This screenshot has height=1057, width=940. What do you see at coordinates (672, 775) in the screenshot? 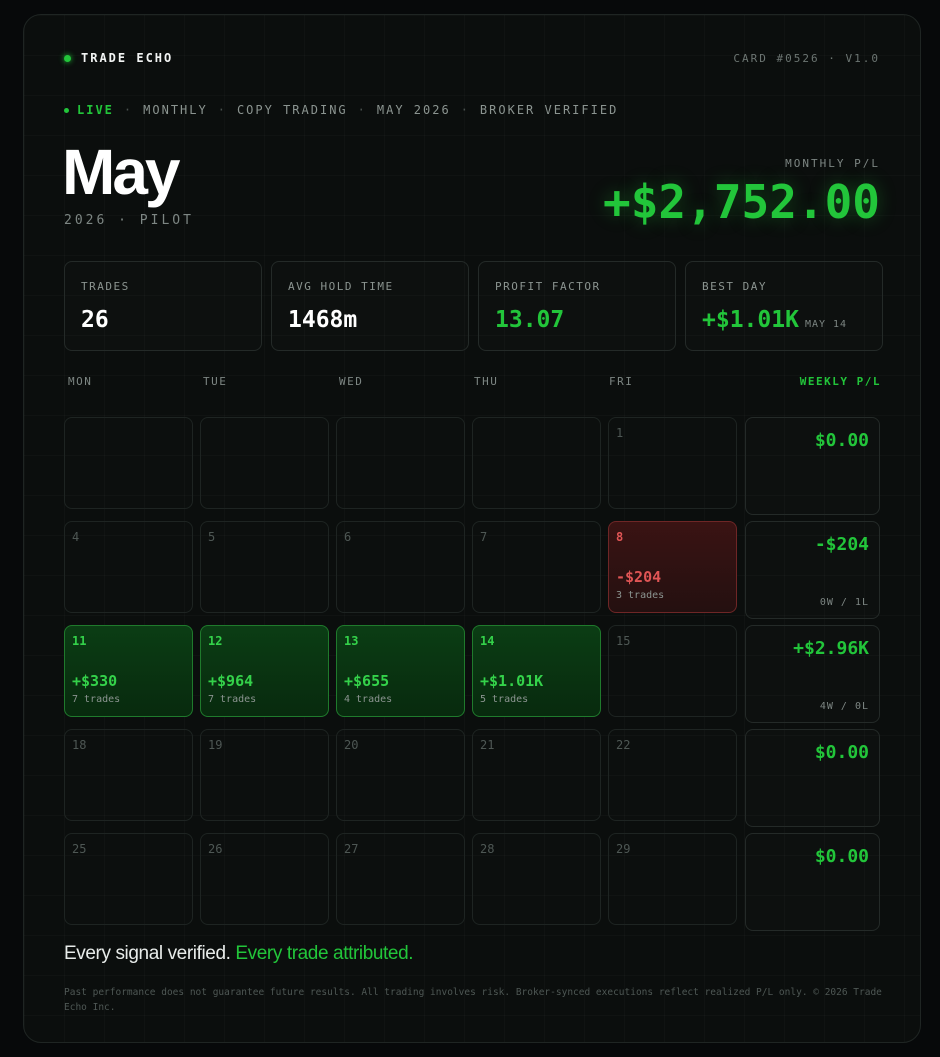
I see `day-cell-22: 22` at bounding box center [672, 775].